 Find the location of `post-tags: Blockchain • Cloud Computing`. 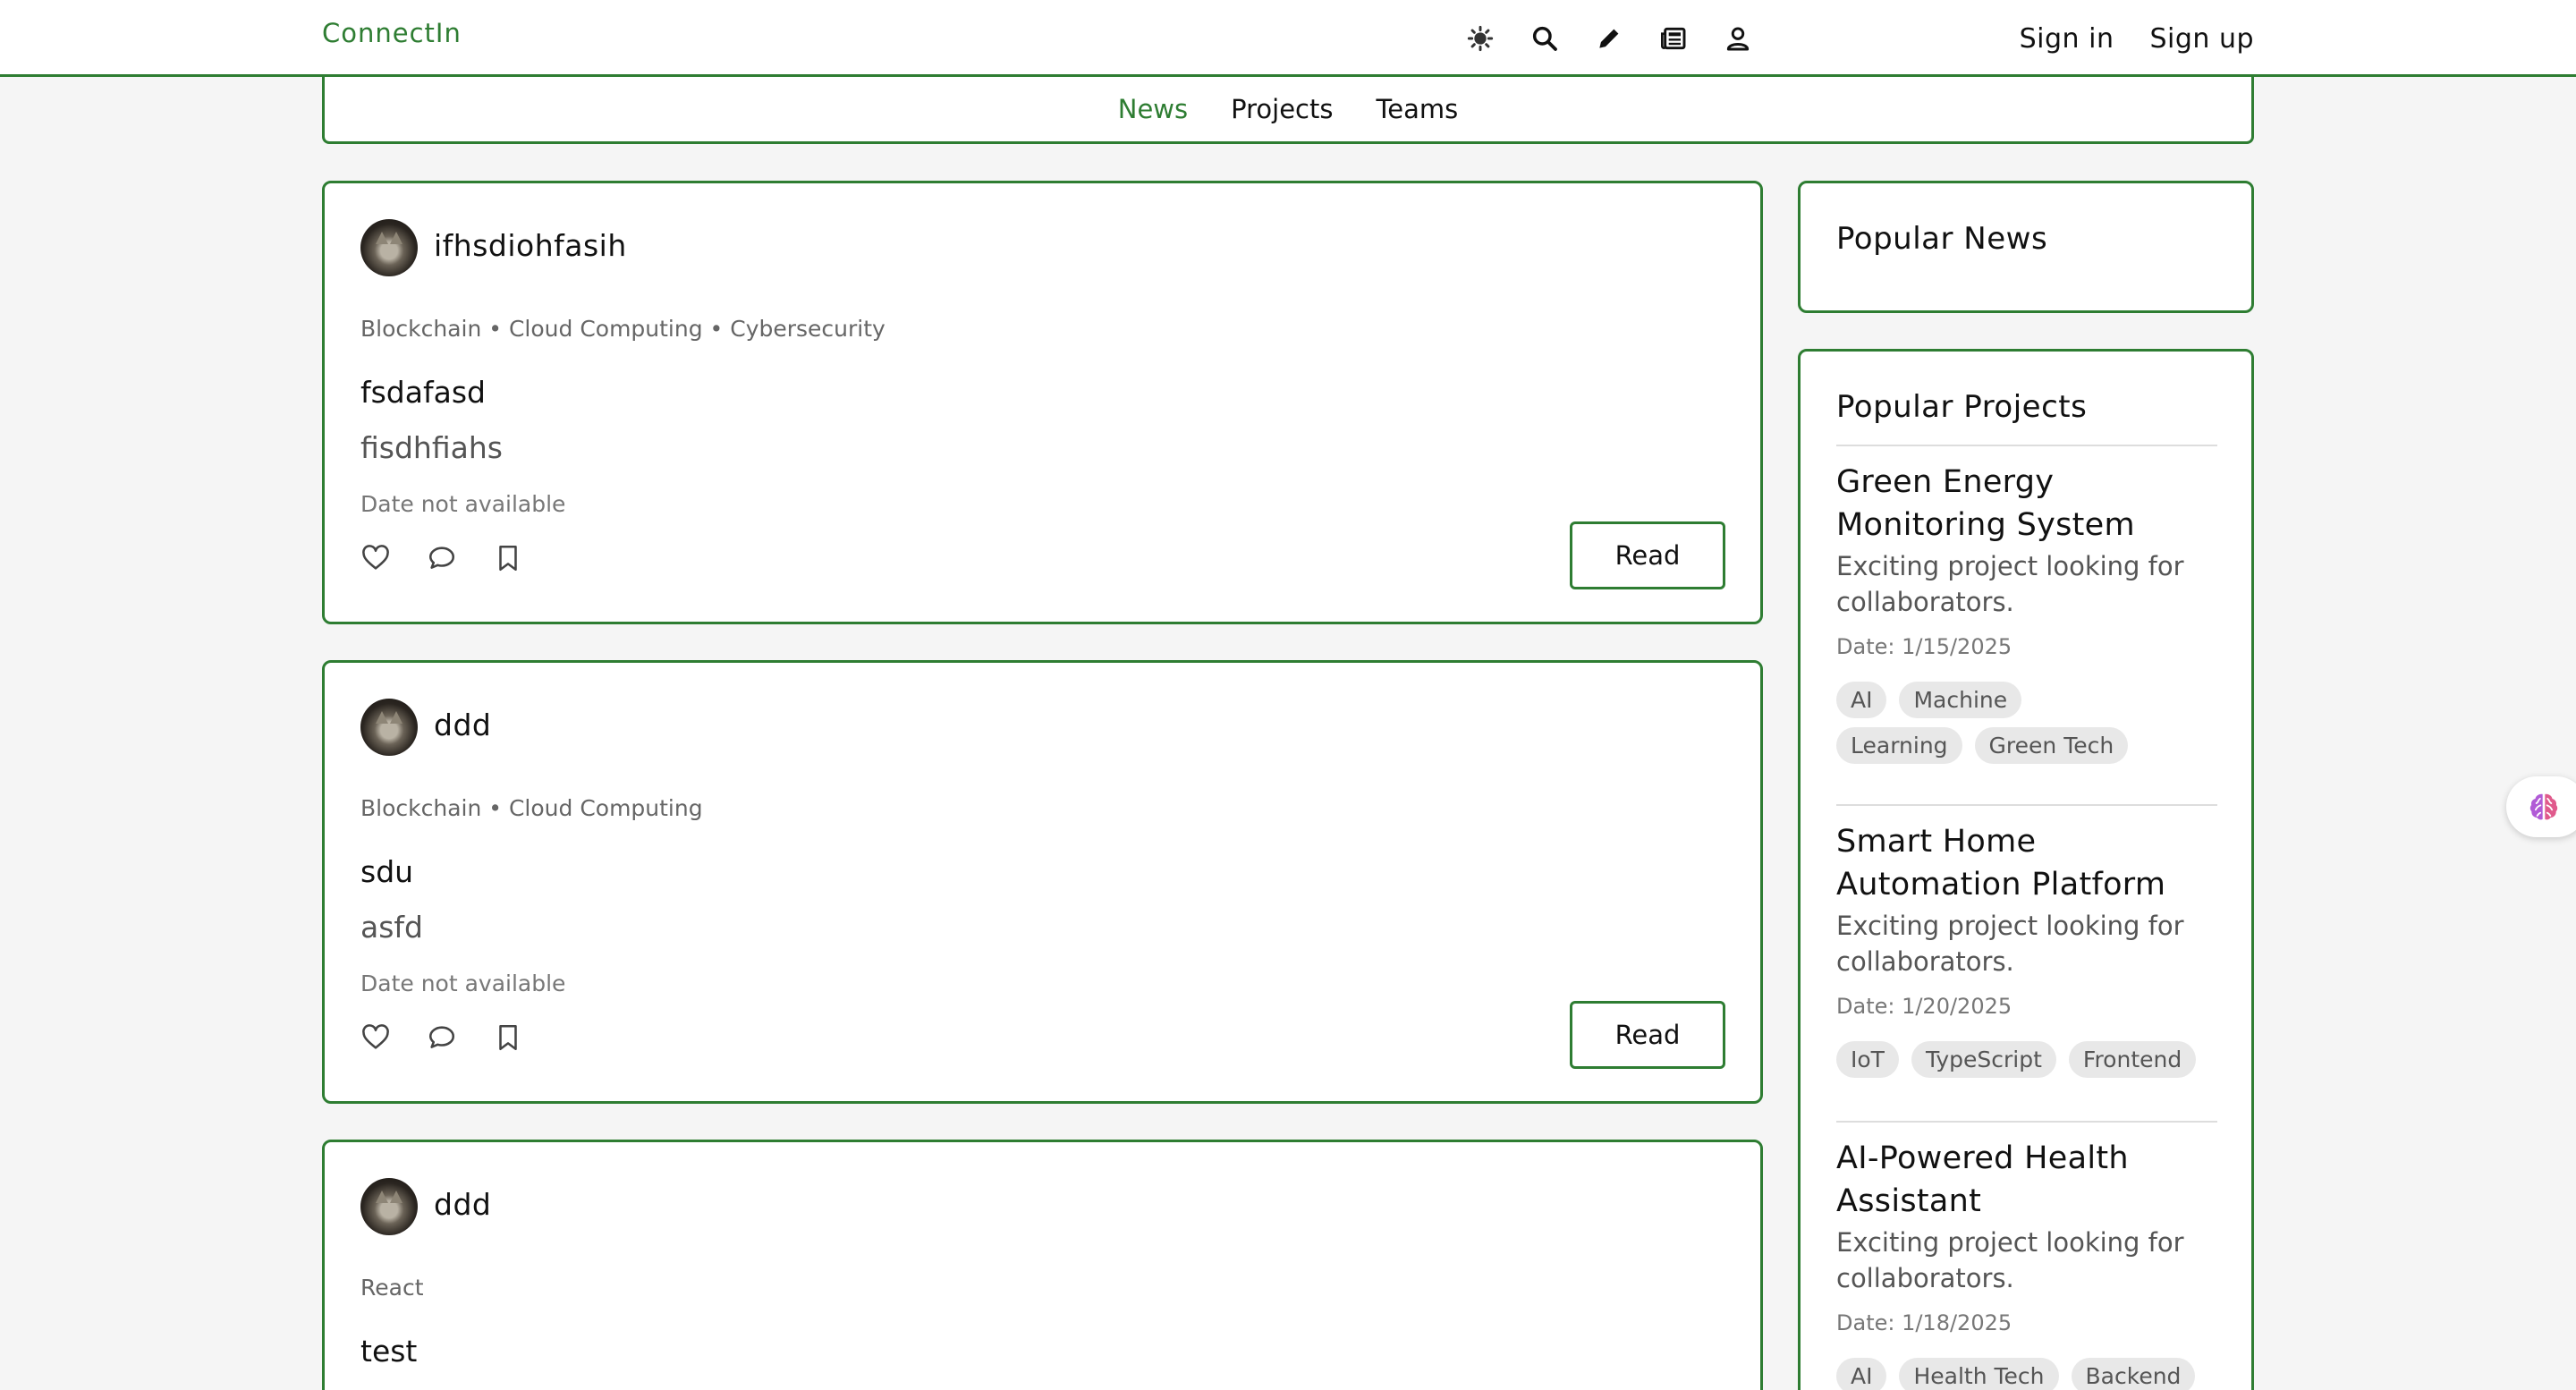

post-tags: Blockchain • Cloud Computing is located at coordinates (531, 808).